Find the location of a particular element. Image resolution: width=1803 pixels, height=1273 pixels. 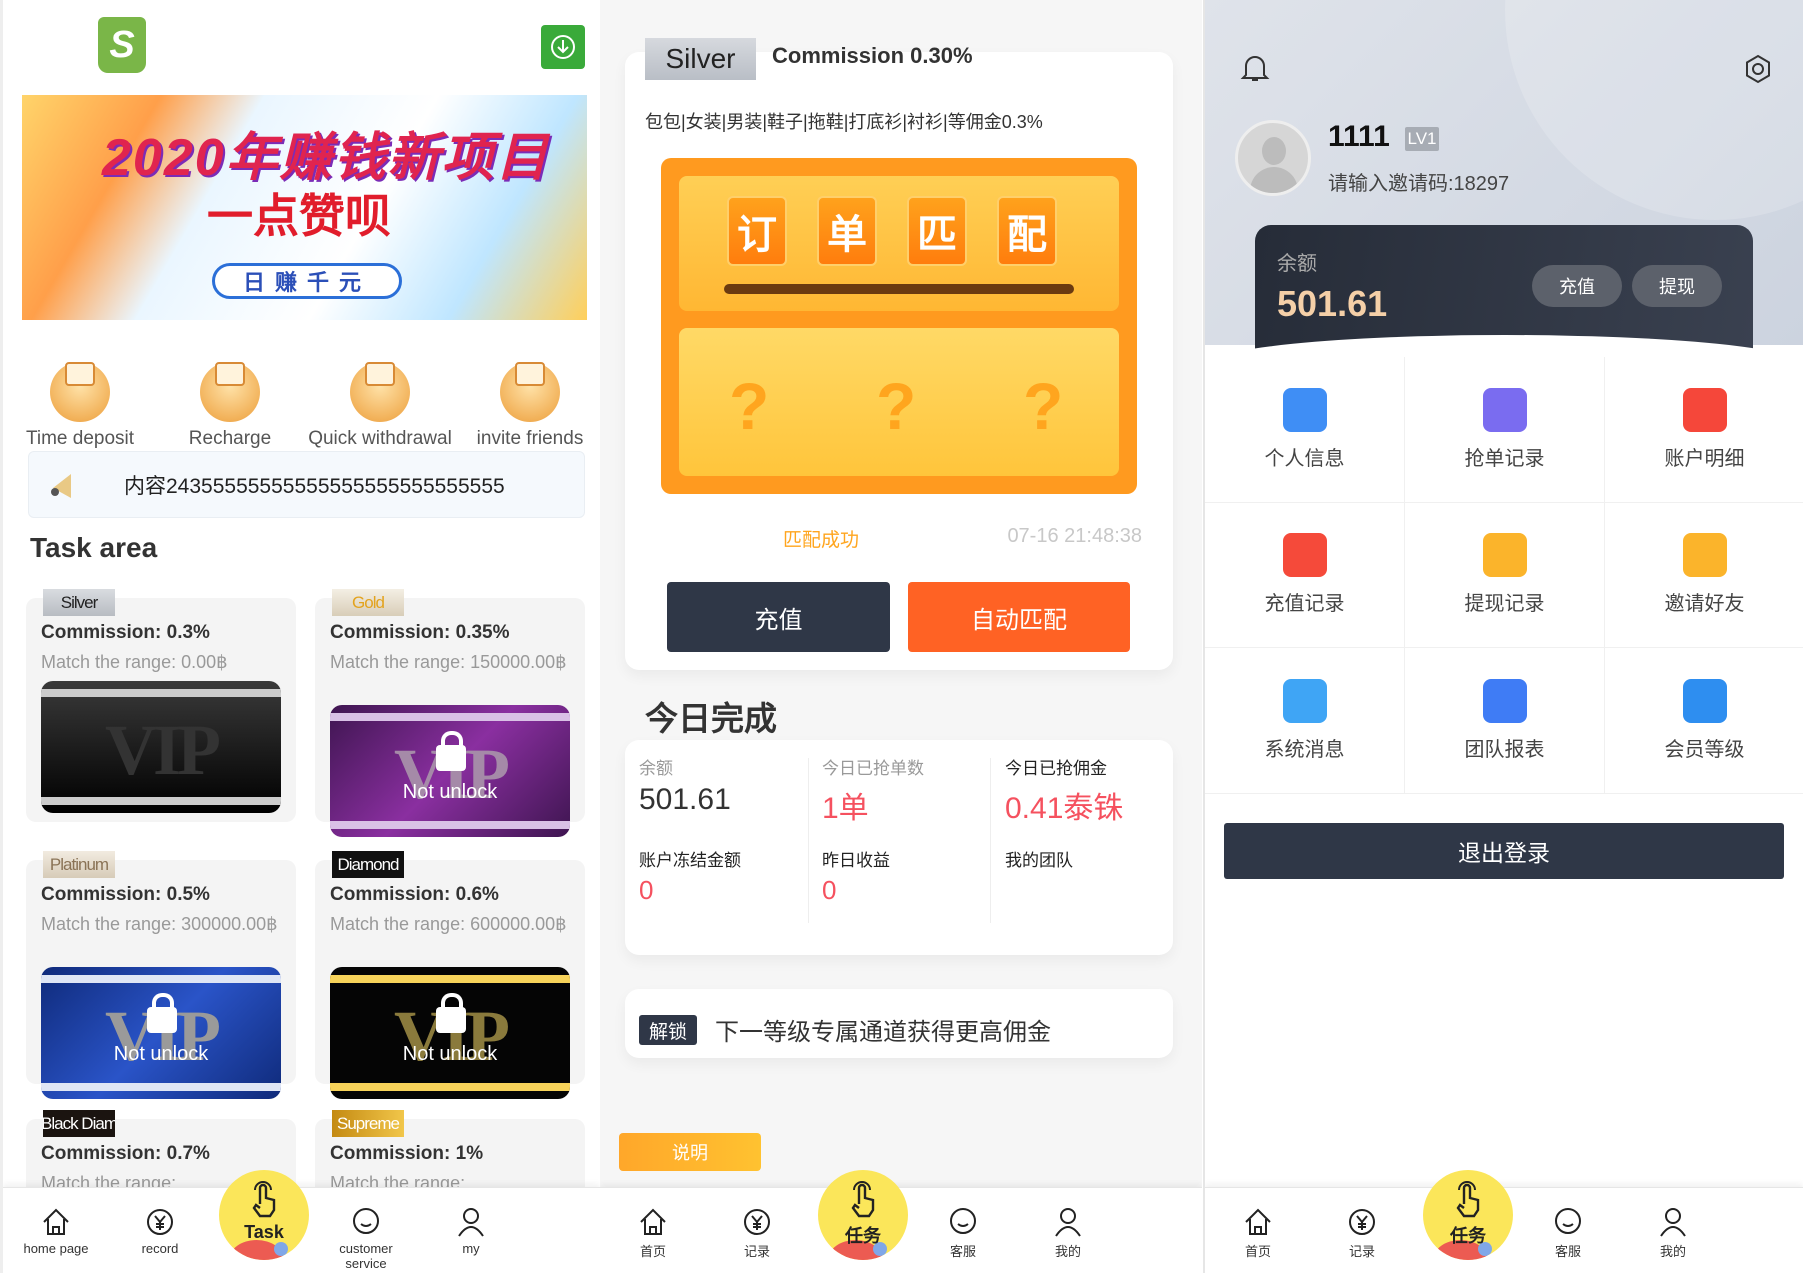

menu-item-7: 团队报表 is located at coordinates (1505, 721).